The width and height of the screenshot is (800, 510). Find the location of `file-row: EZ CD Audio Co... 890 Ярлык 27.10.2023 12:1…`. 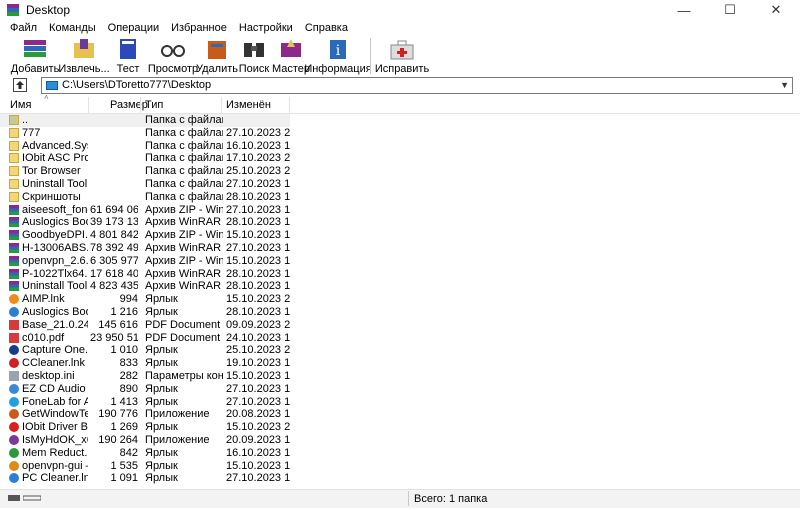

file-row: EZ CD Audio Co... 890 Ярлык 27.10.2023 12:1… is located at coordinates (145, 389).